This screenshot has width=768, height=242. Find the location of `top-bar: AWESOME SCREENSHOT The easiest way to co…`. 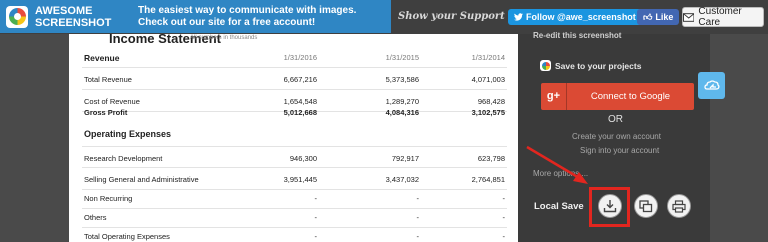

top-bar: AWESOME SCREENSHOT The easiest way to co… is located at coordinates (384, 17).